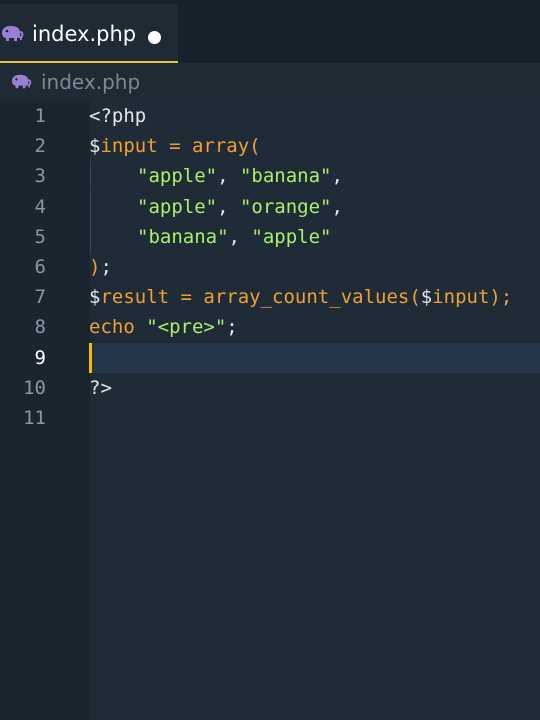  Describe the element at coordinates (34, 387) in the screenshot. I see `line-number: 10` at that location.